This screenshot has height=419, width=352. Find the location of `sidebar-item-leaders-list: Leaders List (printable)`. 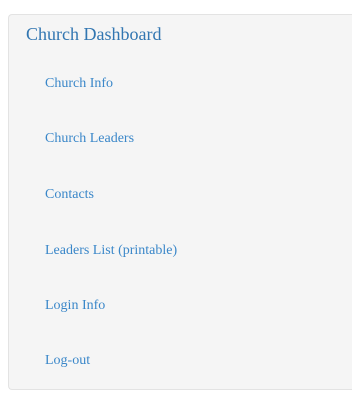

sidebar-item-leaders-list: Leaders List (printable) is located at coordinates (111, 251).